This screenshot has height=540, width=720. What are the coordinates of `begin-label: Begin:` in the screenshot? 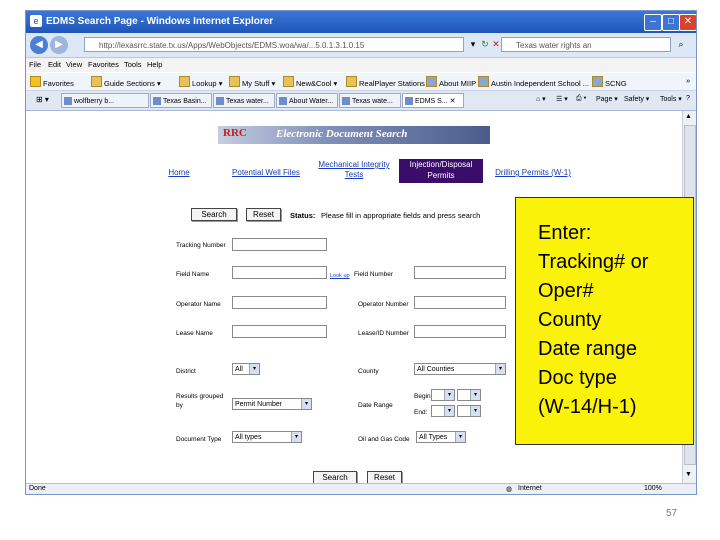 It's located at (423, 396).